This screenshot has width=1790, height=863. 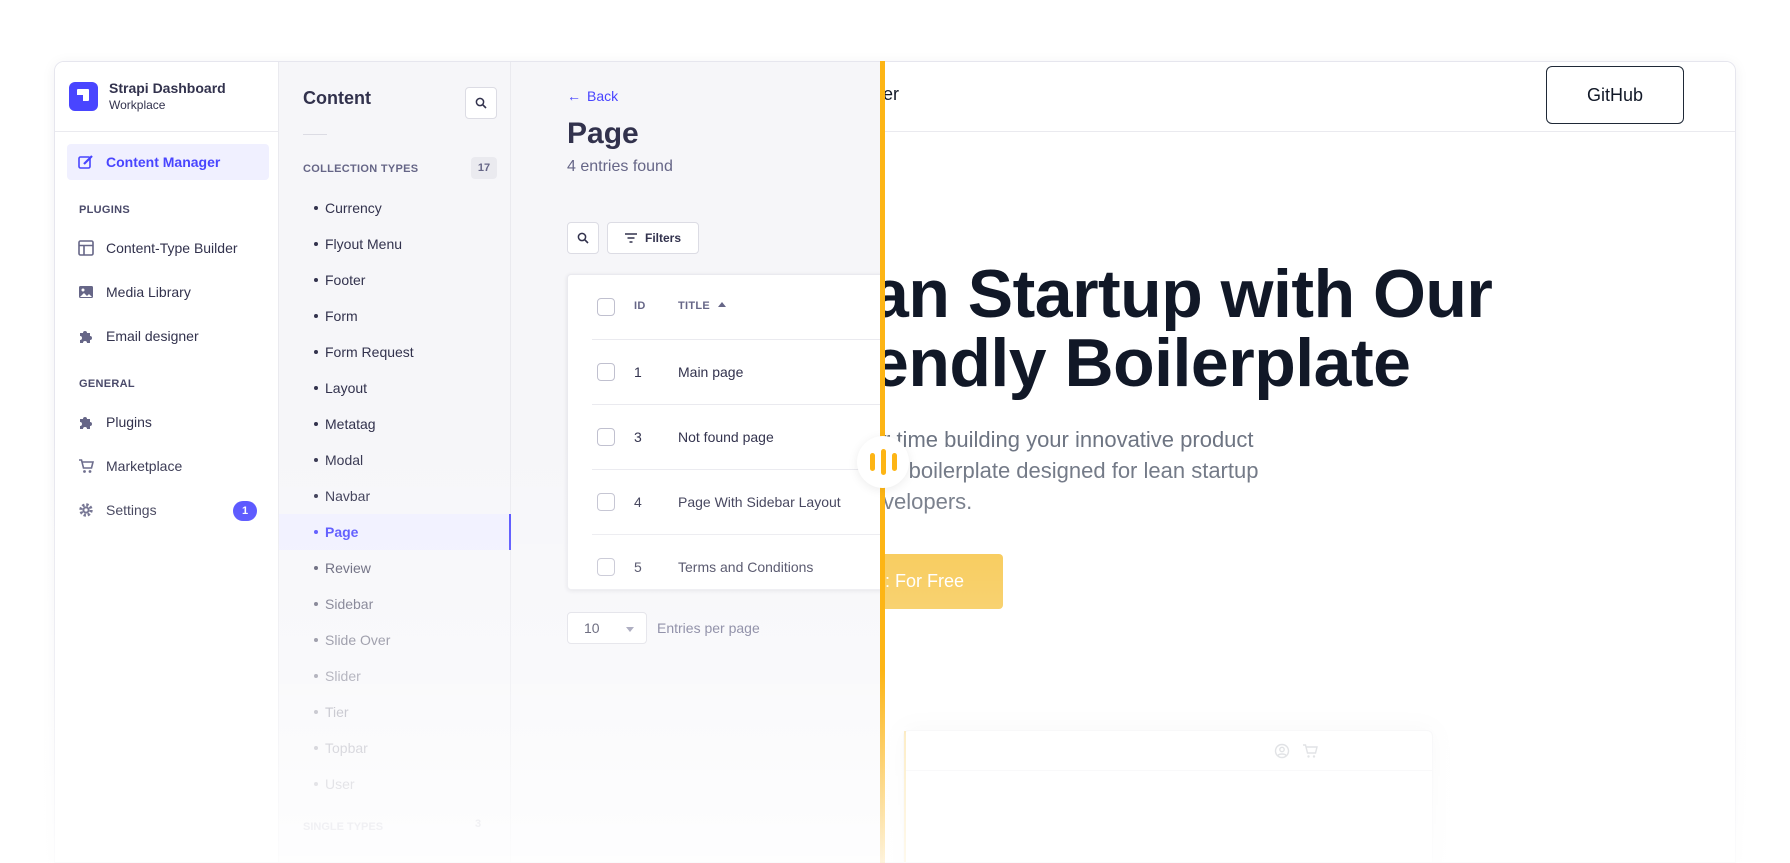 I want to click on filters-button: Filters, so click(x=653, y=238).